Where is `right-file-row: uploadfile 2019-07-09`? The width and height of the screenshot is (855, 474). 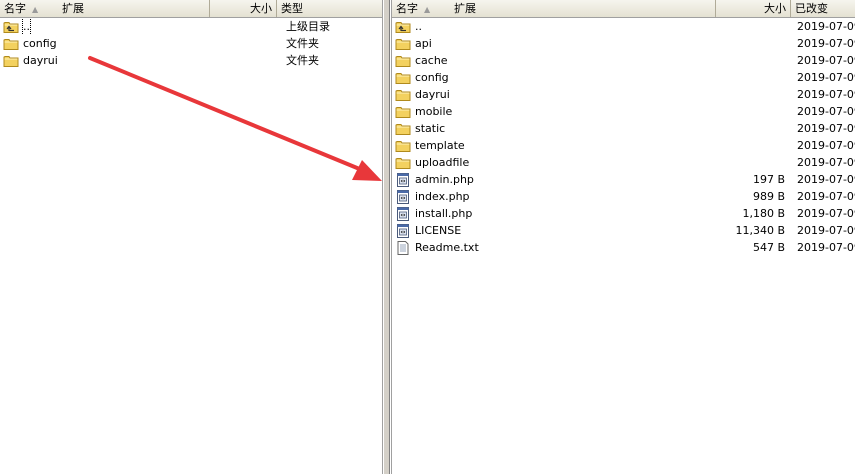 right-file-row: uploadfile 2019-07-09 is located at coordinates (623, 162).